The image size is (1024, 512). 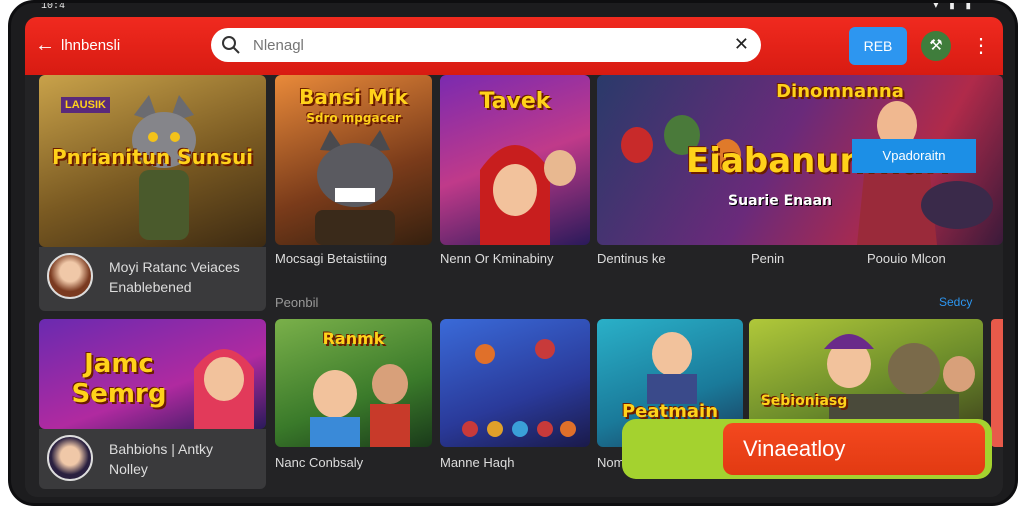 What do you see at coordinates (483, 45) in the screenshot?
I see `search-input` at bounding box center [483, 45].